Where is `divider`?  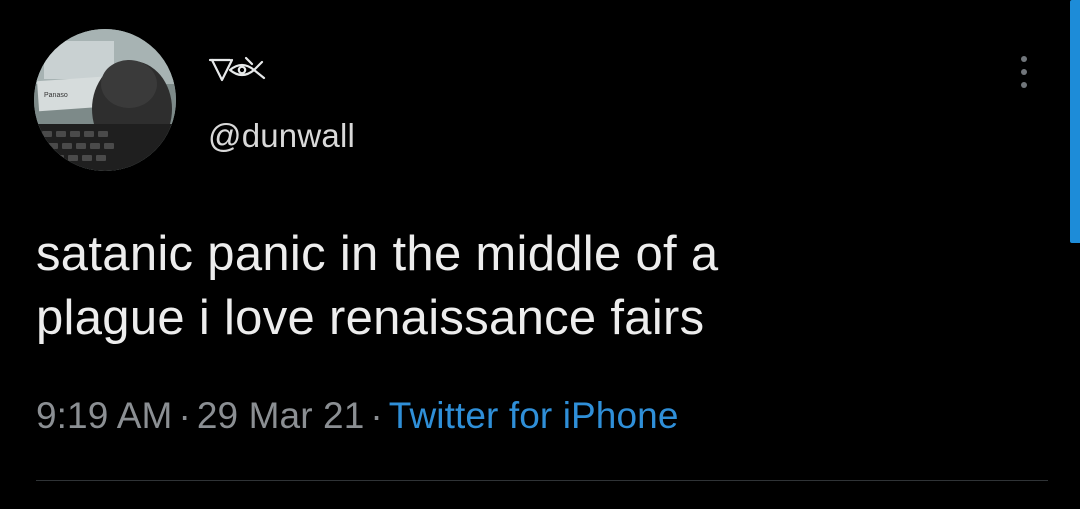
divider is located at coordinates (542, 480).